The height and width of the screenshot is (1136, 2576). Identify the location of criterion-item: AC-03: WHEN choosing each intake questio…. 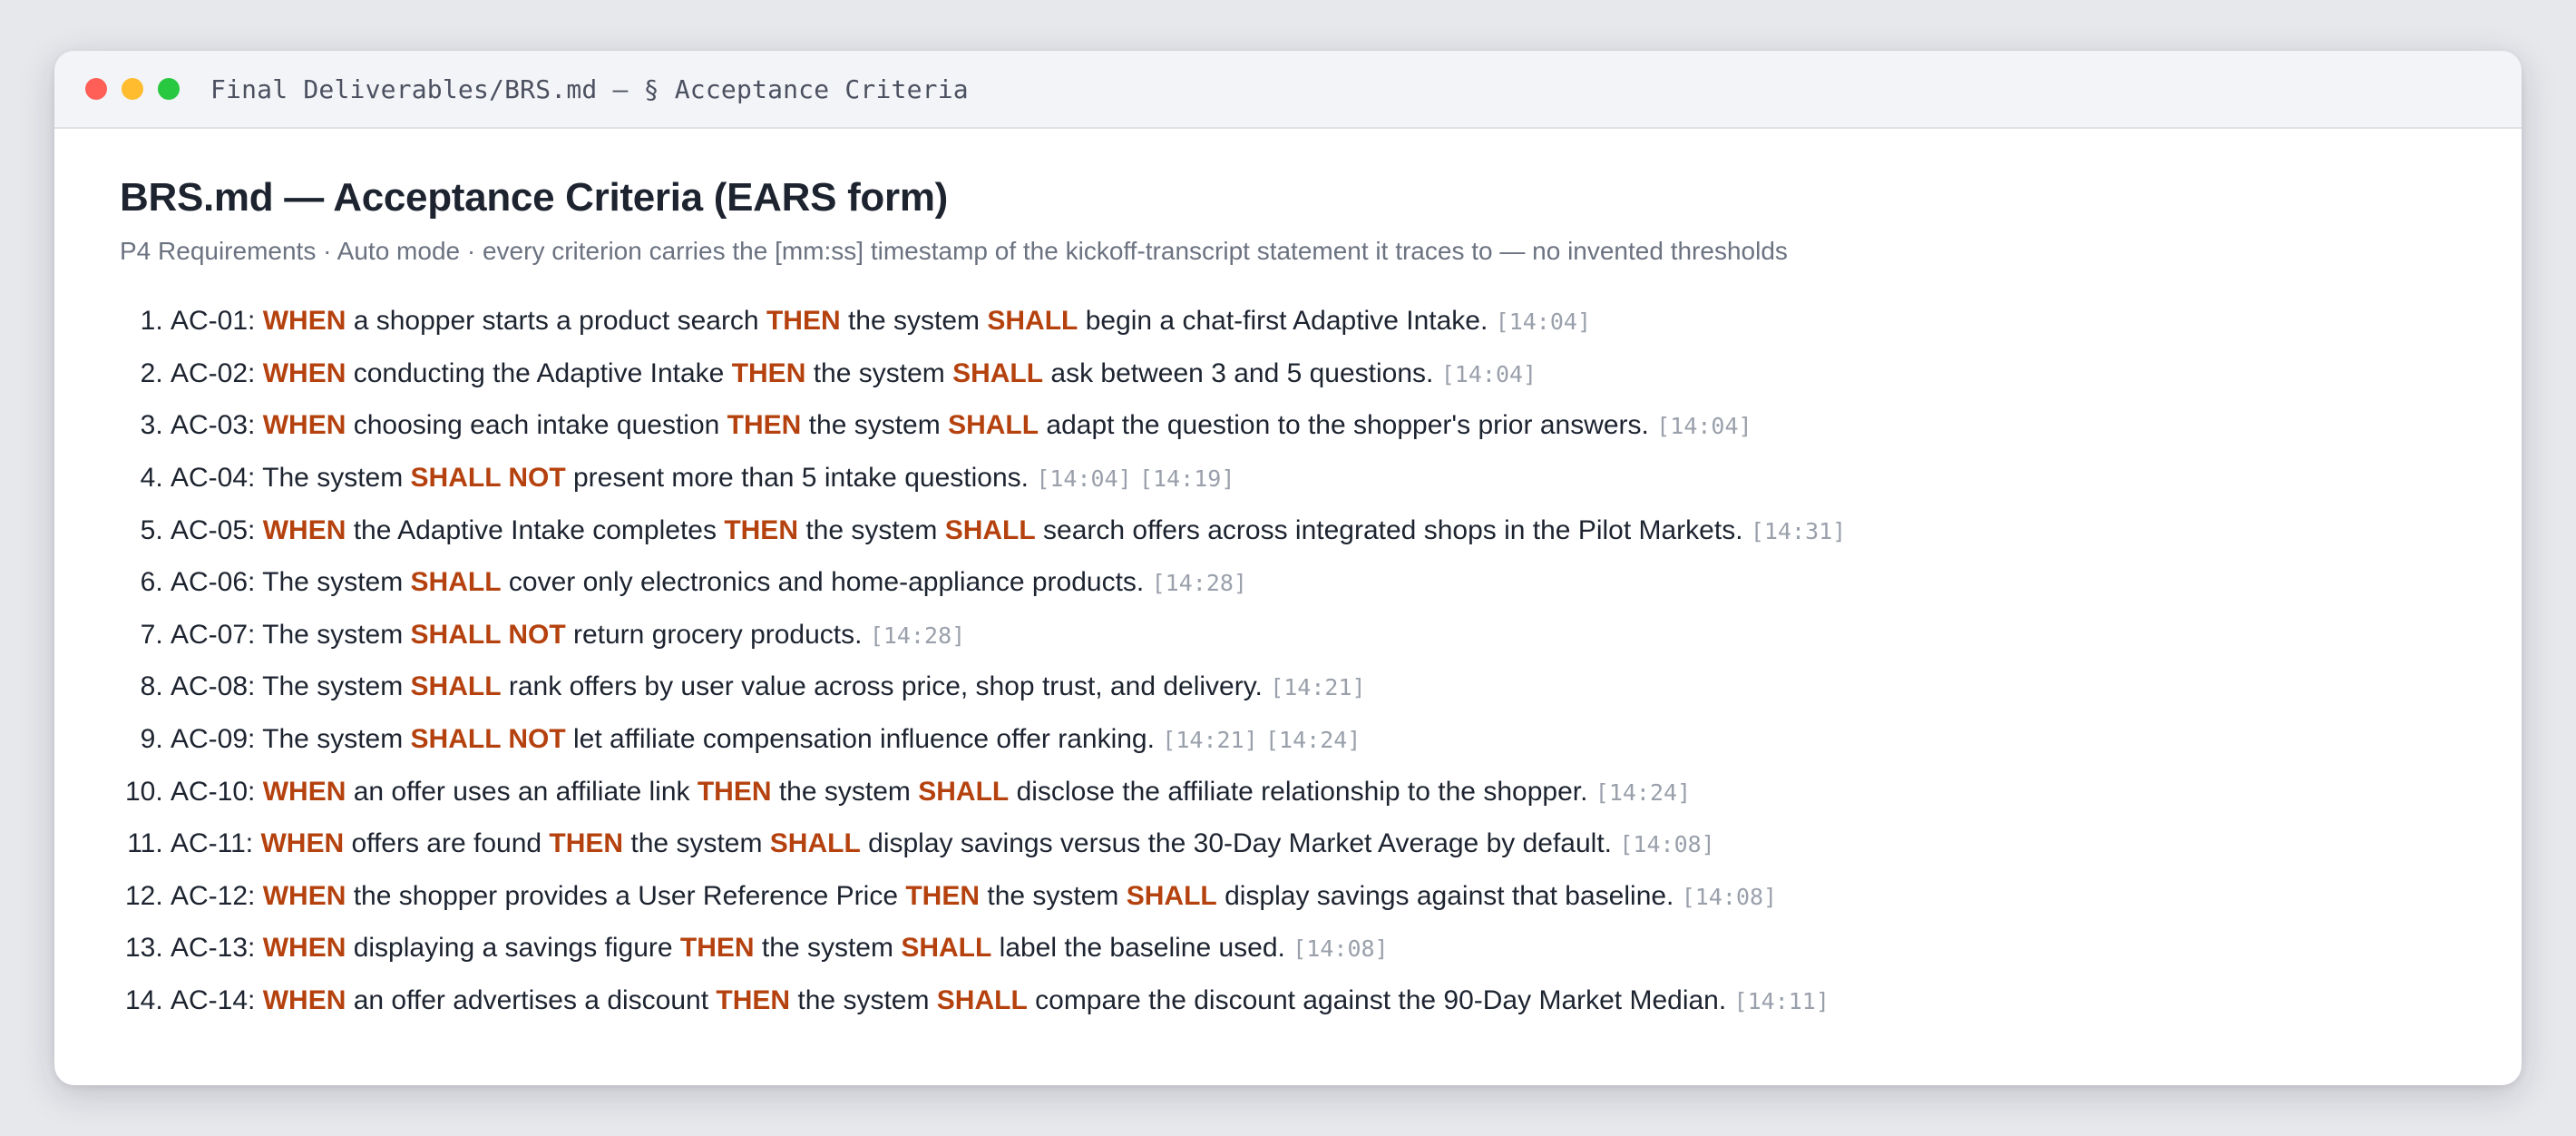
(1313, 425).